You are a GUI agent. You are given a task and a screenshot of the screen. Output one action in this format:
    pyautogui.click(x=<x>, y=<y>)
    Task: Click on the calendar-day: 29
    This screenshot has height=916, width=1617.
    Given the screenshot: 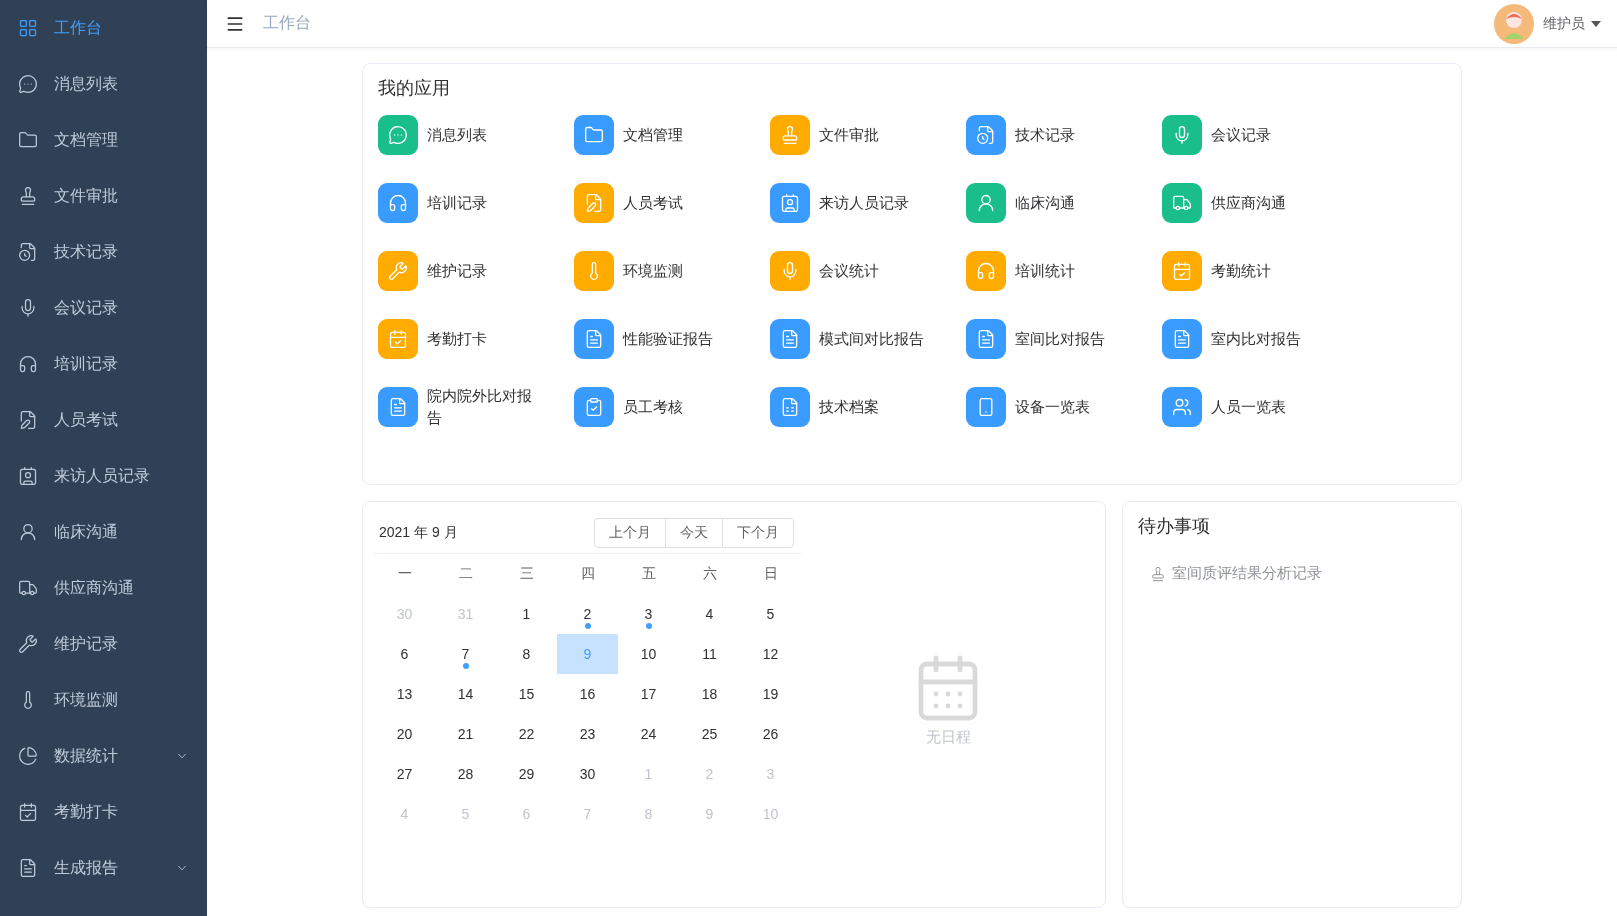 What is the action you would take?
    pyautogui.click(x=526, y=774)
    